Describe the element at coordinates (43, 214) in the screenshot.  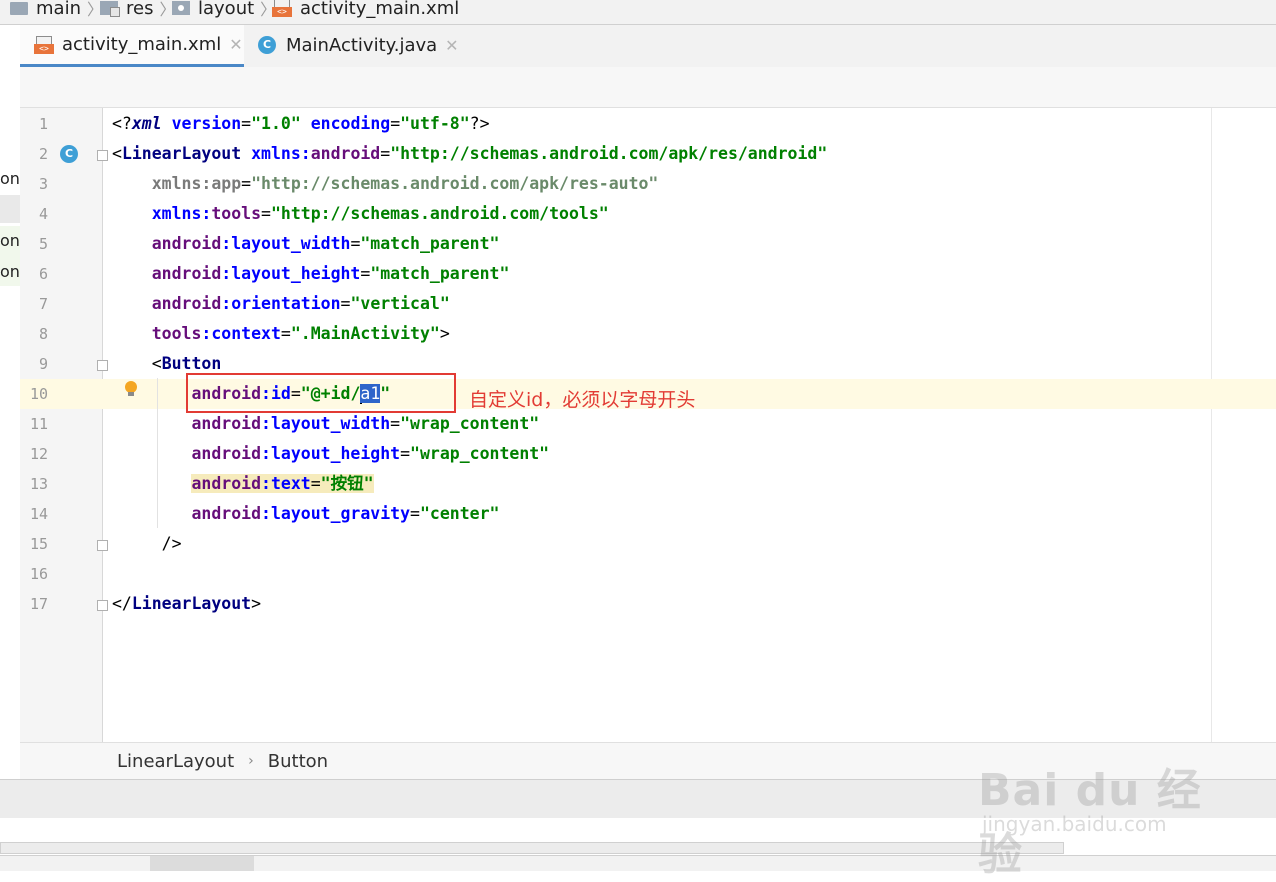
I see `line-number: 4` at that location.